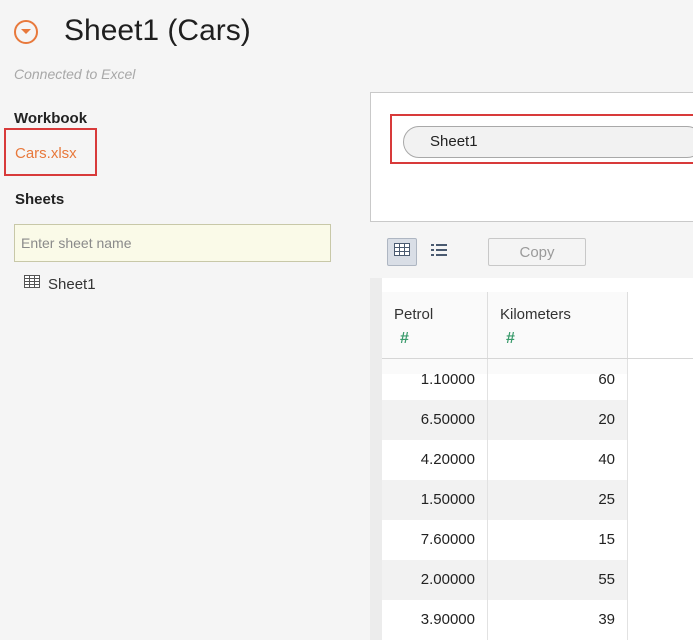 Image resolution: width=693 pixels, height=640 pixels. Describe the element at coordinates (414, 314) in the screenshot. I see `column-name: Petrol` at that location.